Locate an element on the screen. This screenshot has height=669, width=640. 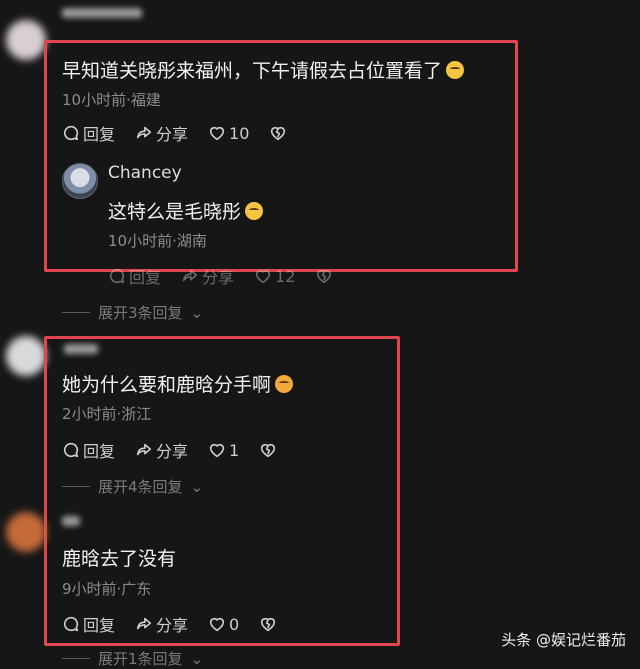
comment-text: 早知道关晓彤来福州，下午请假去占位置看了 is located at coordinates (263, 69).